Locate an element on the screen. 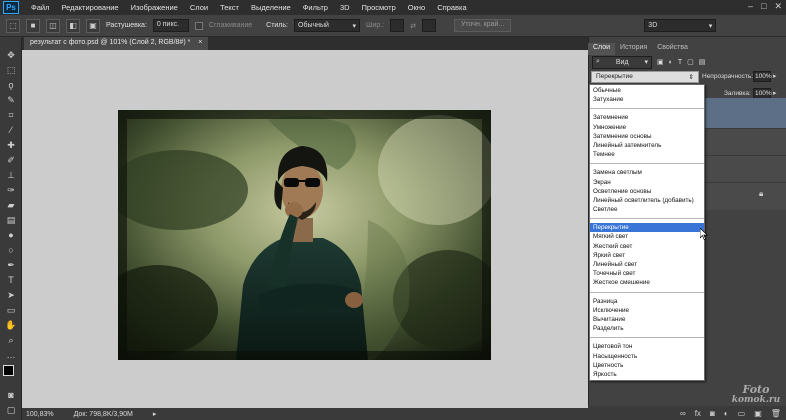  clone-stamp-tool-icon: ⊥ is located at coordinates (11, 175).